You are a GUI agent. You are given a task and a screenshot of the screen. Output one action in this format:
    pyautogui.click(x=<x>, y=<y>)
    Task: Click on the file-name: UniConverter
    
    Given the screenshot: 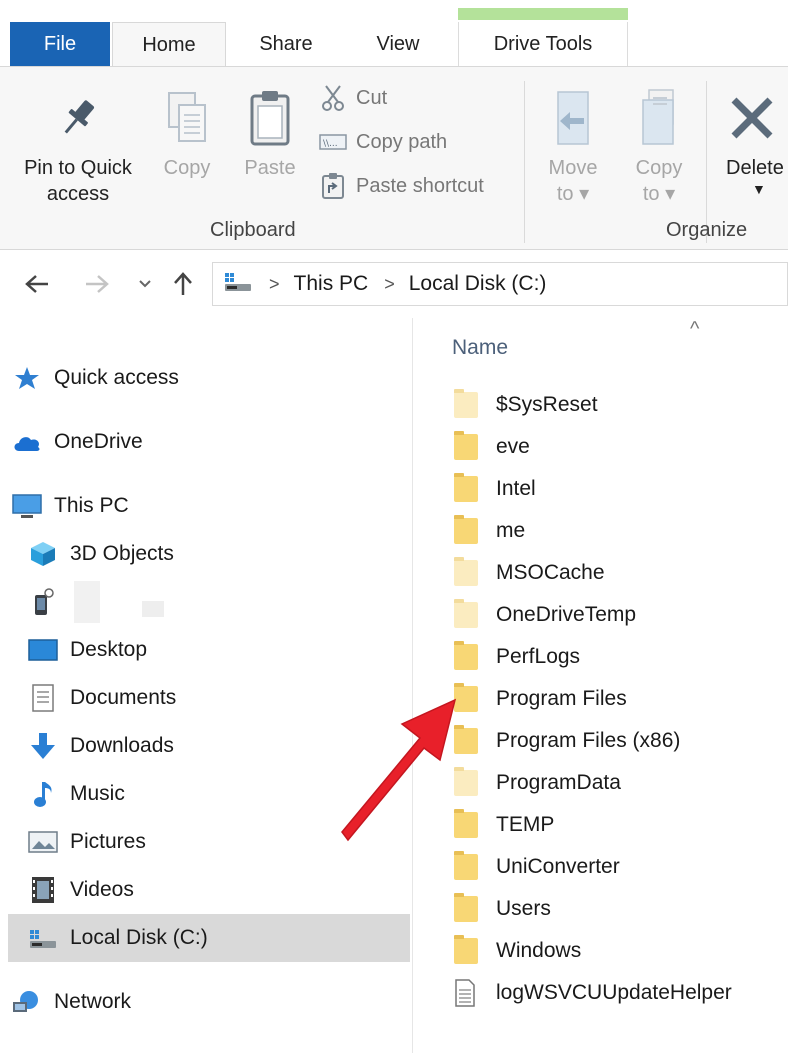 What is the action you would take?
    pyautogui.click(x=558, y=866)
    